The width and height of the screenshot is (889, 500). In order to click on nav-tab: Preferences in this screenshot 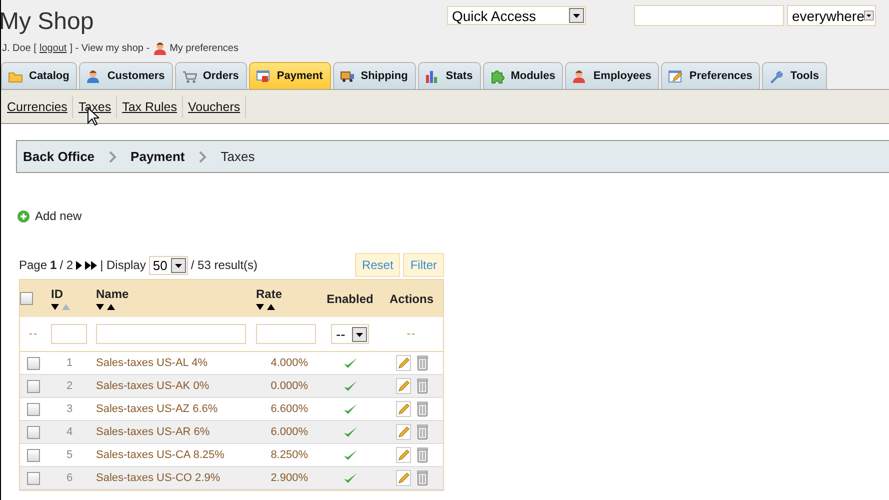, I will do `click(710, 75)`.